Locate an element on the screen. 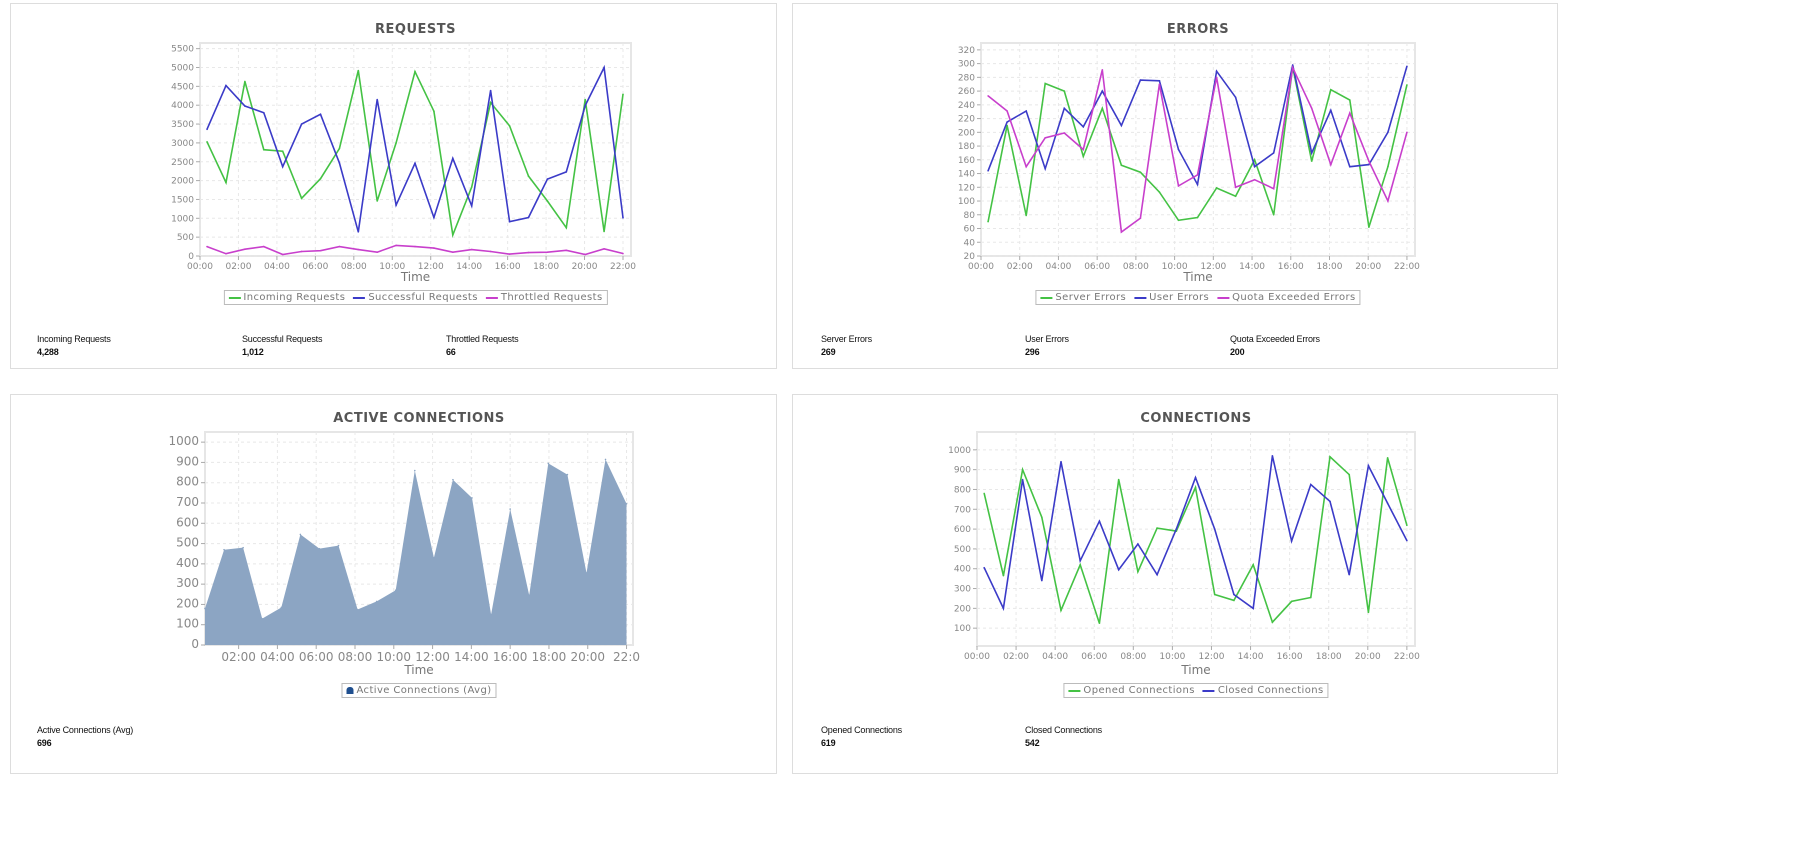 The image size is (1797, 865). stat-label: Successful Requests is located at coordinates (282, 339).